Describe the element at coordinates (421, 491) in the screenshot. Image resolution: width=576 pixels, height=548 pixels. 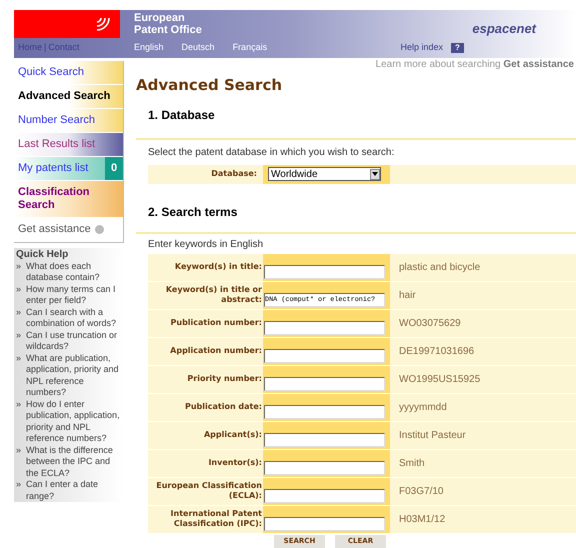
I see `example-text: F03G7/10` at that location.